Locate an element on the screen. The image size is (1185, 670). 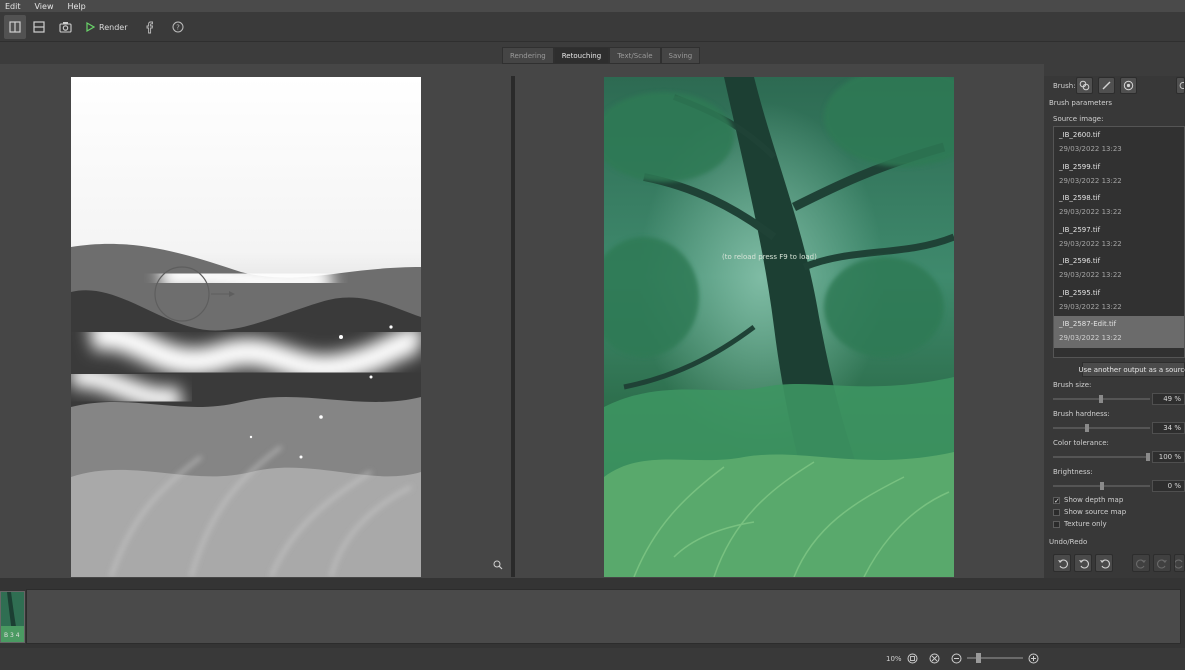
redo-button is located at coordinates (1141, 563).